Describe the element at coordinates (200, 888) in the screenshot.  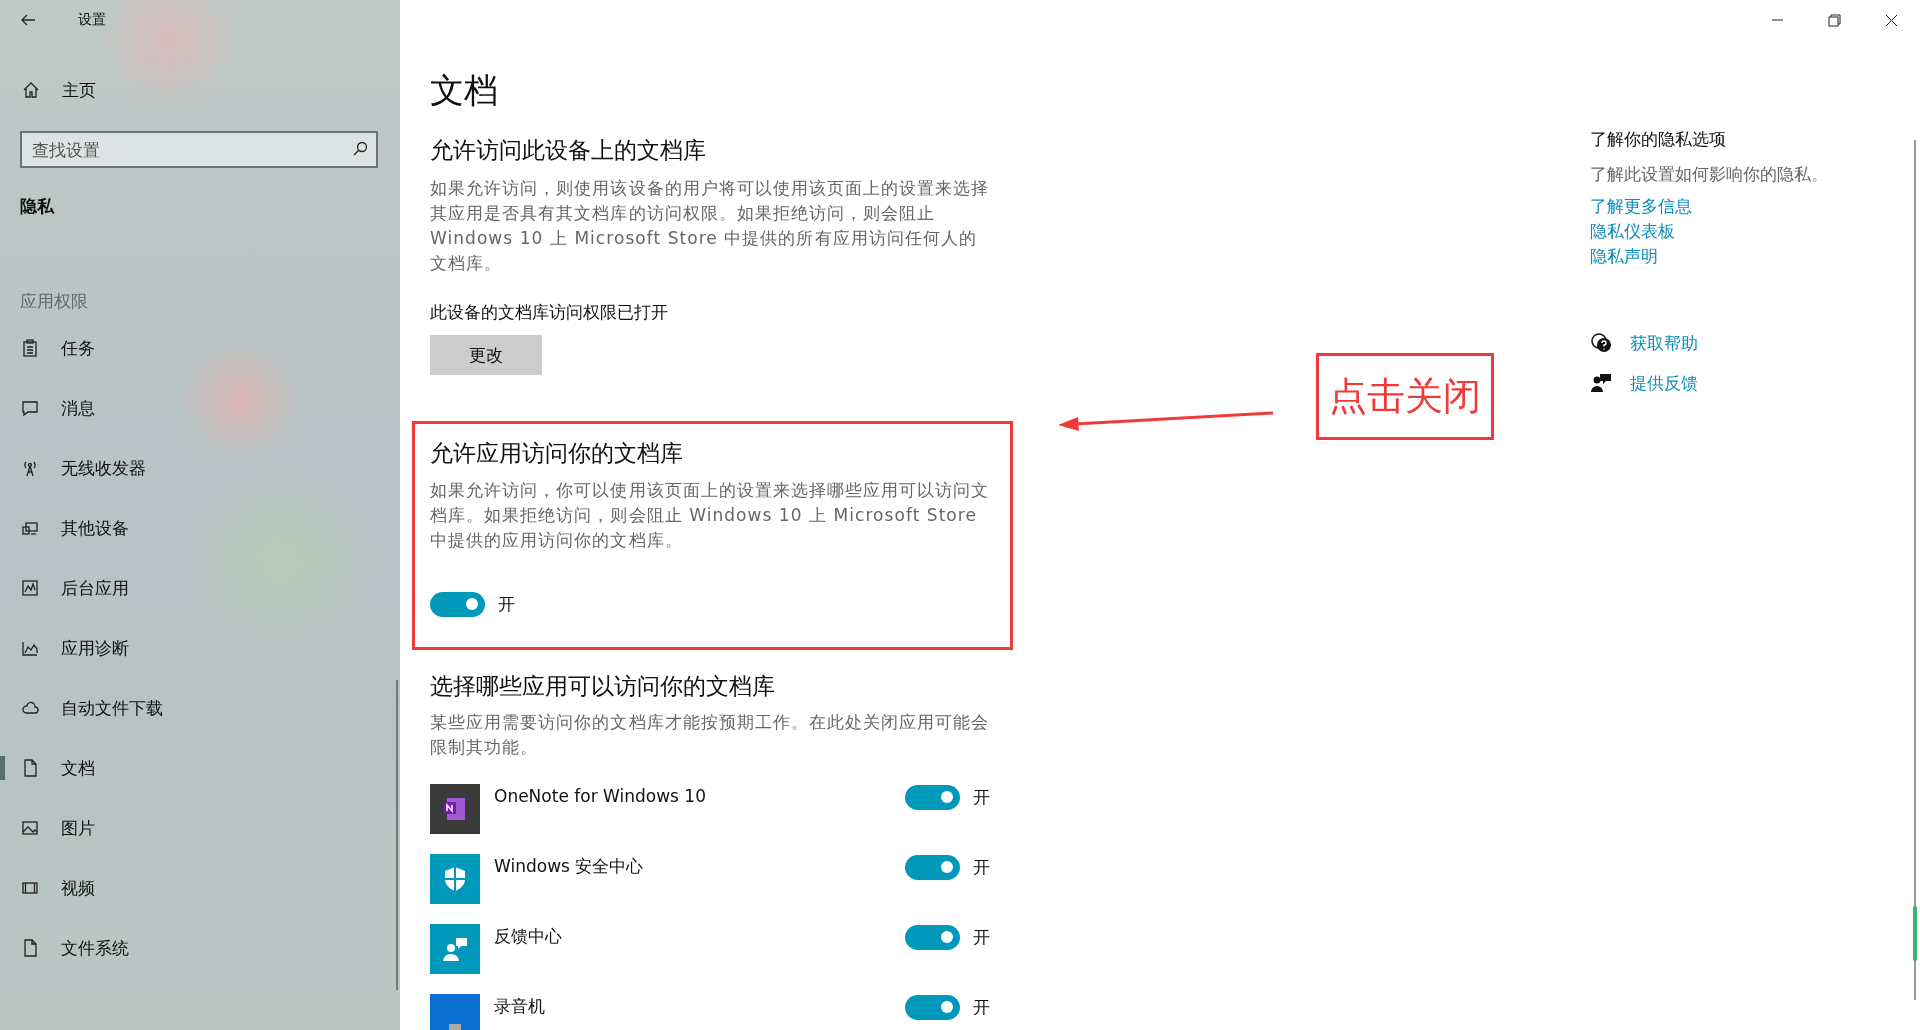
I see `nav-item: 视频` at that location.